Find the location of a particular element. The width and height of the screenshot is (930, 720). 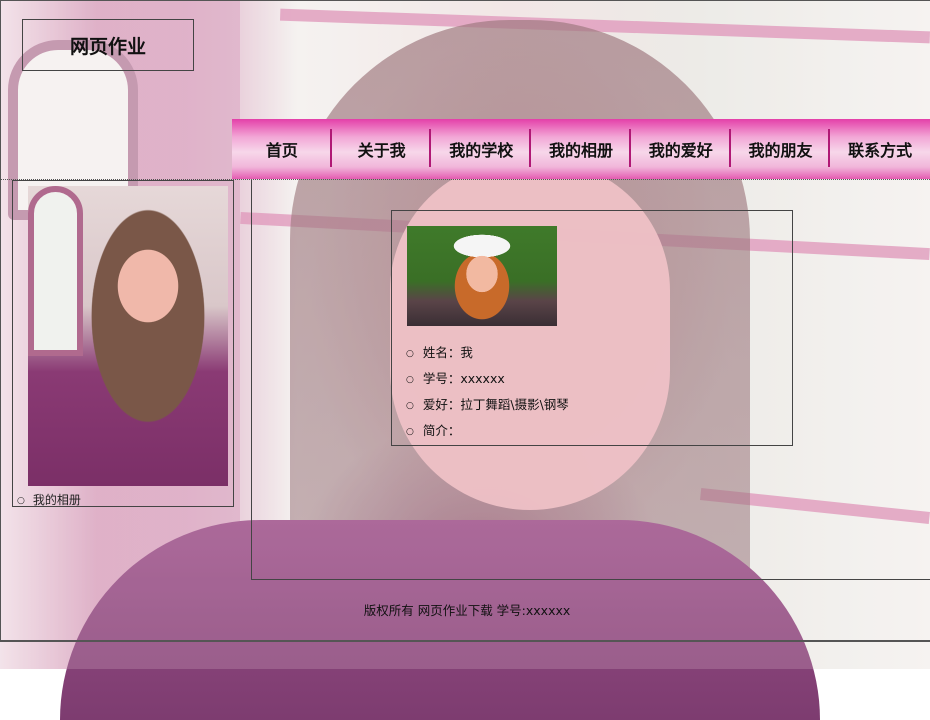

nav-item-about: 关于我 is located at coordinates (382, 149).